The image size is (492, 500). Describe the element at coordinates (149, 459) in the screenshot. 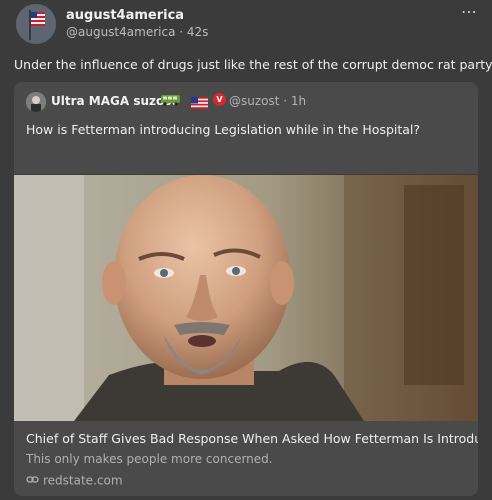

I see `link-preview-description: This only makes people more concerned.` at that location.